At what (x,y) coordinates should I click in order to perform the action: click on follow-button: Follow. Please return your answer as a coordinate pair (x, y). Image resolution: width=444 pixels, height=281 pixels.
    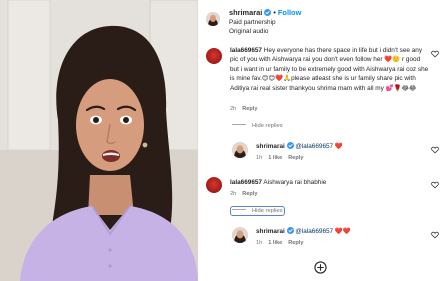
    Looking at the image, I should click on (289, 12).